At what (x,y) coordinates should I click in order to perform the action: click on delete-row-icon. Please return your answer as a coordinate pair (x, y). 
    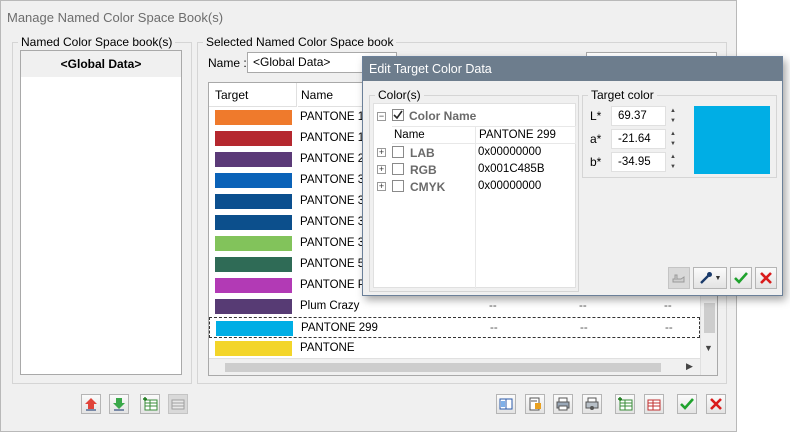
    Looking at the image, I should click on (654, 405).